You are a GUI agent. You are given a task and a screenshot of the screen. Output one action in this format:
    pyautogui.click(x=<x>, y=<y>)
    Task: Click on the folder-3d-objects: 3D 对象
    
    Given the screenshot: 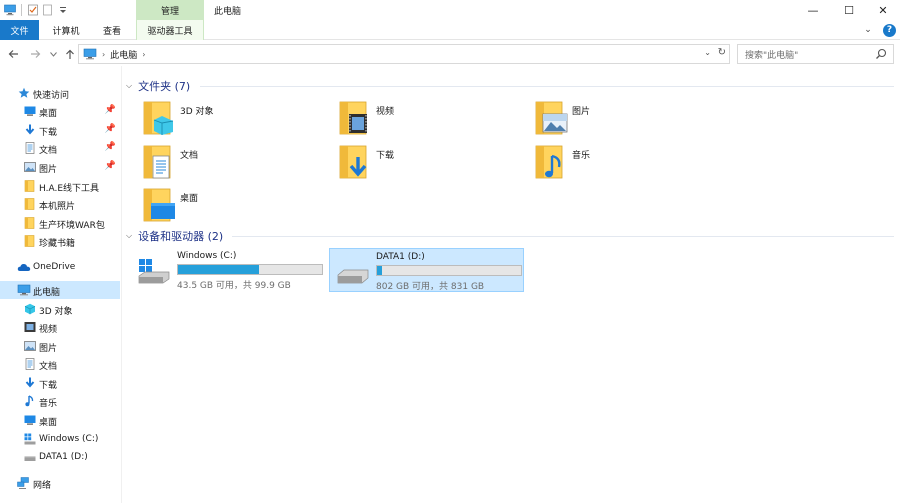 What is the action you would take?
    pyautogui.click(x=238, y=120)
    